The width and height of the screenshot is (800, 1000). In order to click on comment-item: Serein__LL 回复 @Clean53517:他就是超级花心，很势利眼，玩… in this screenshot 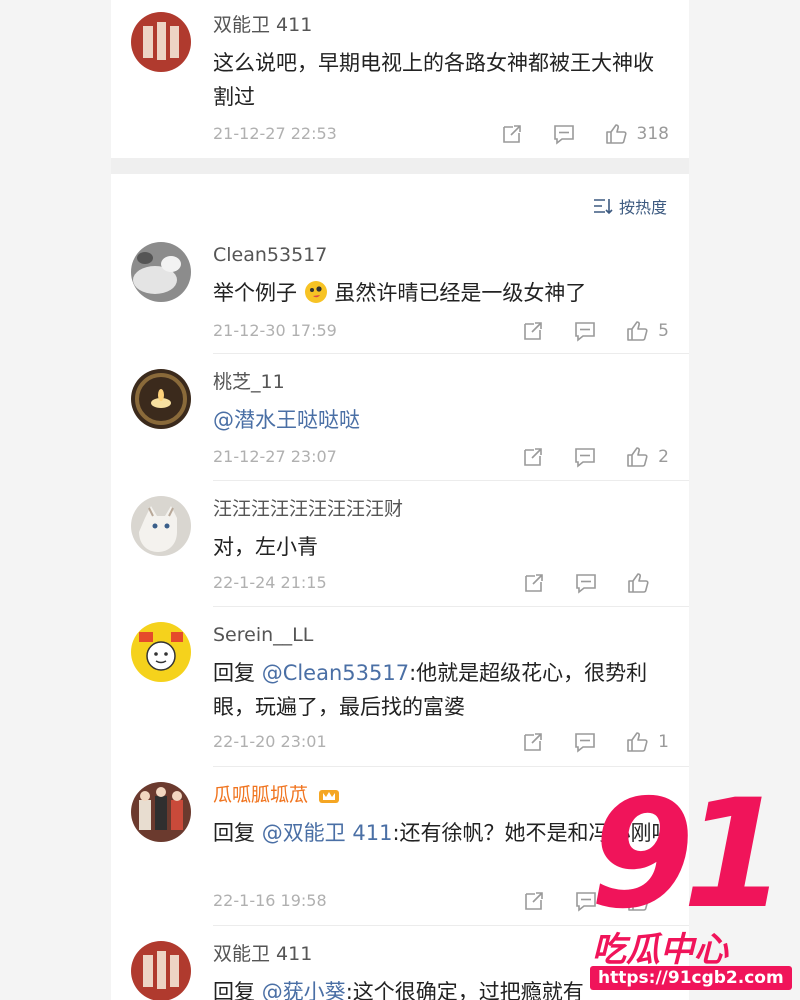, I will do `click(400, 694)`.